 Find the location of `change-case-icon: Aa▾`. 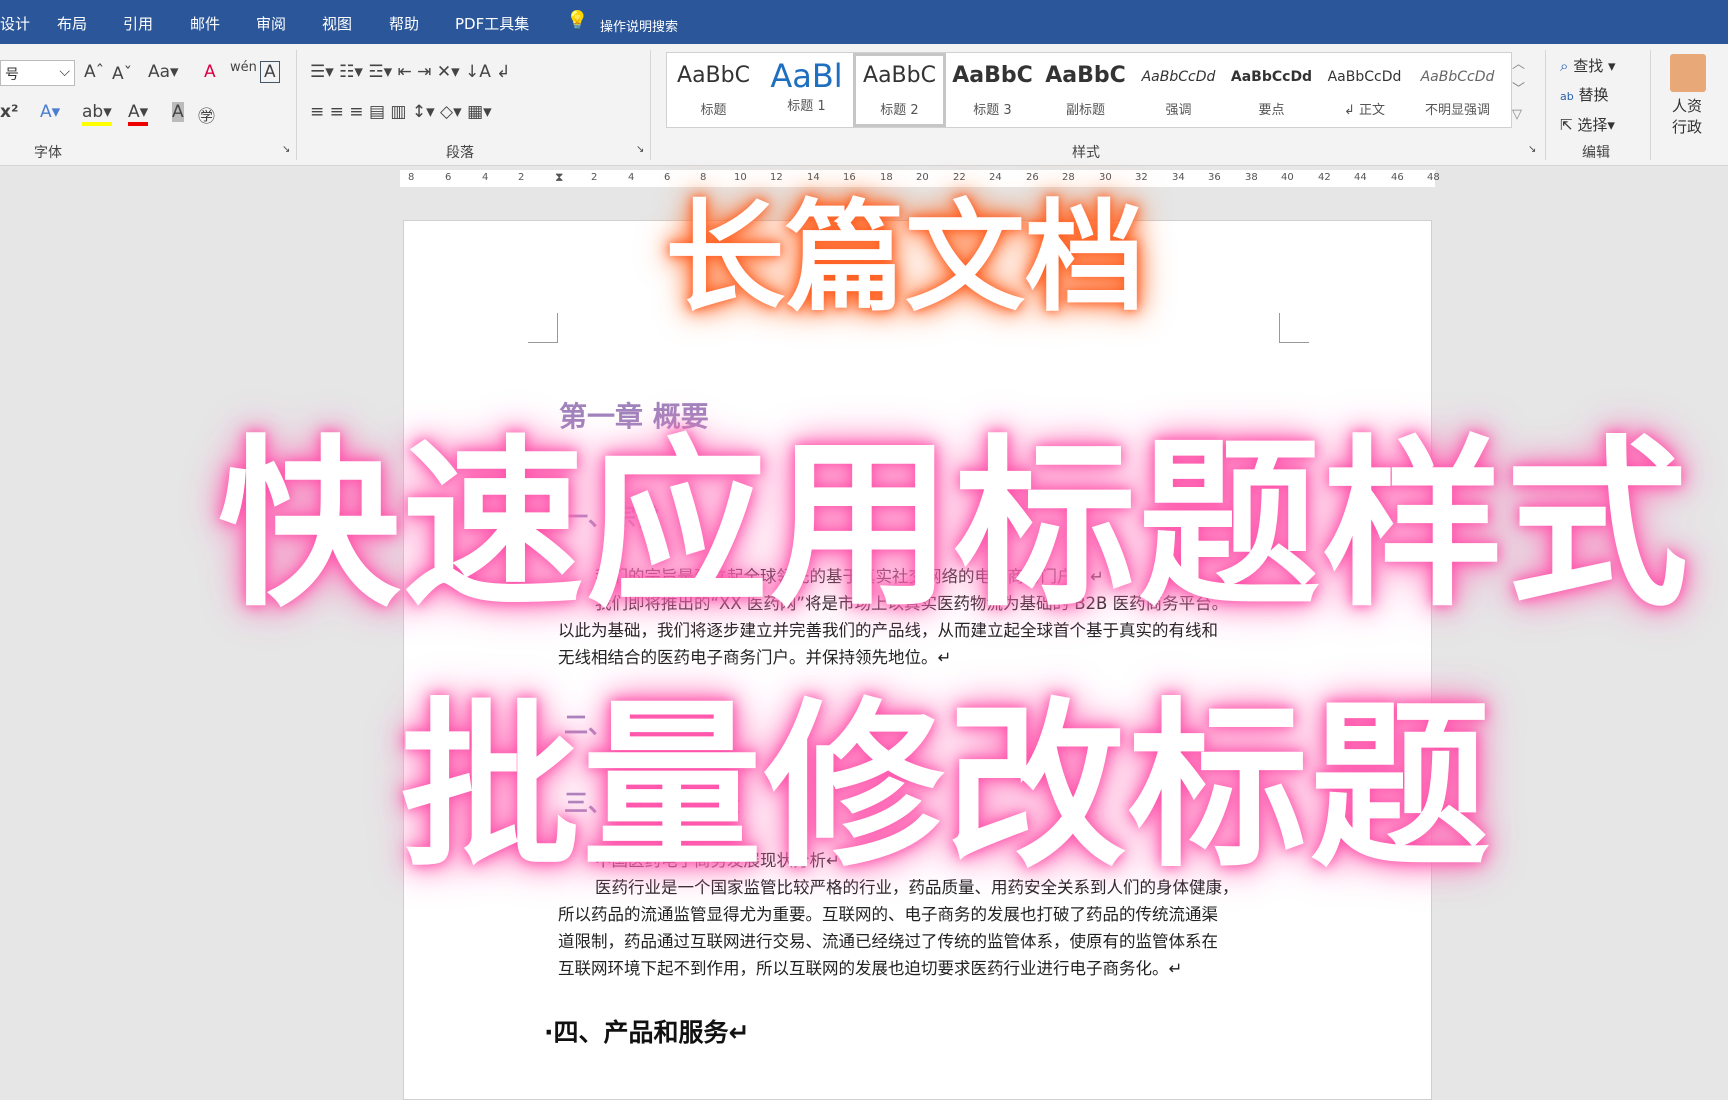

change-case-icon: Aa▾ is located at coordinates (163, 72).